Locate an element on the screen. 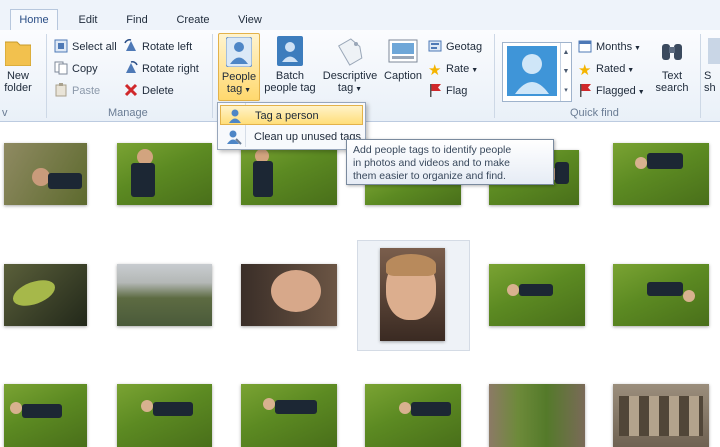  cut-off-button: S sh is located at coordinates (712, 65).